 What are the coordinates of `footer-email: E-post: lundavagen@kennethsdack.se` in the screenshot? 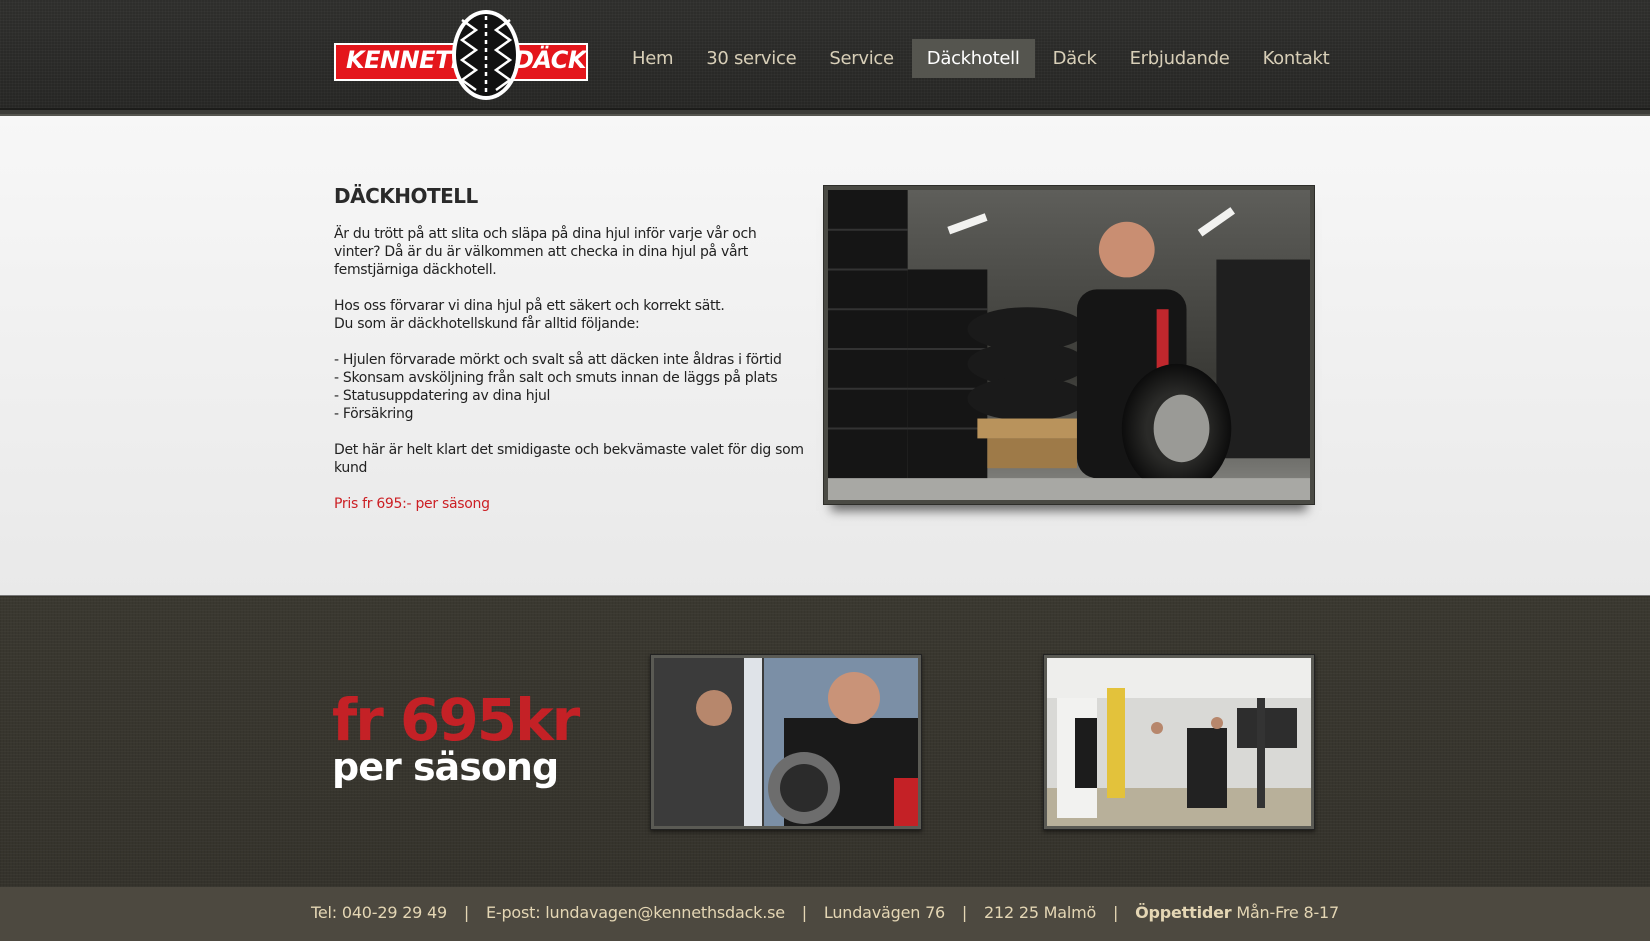 It's located at (635, 912).